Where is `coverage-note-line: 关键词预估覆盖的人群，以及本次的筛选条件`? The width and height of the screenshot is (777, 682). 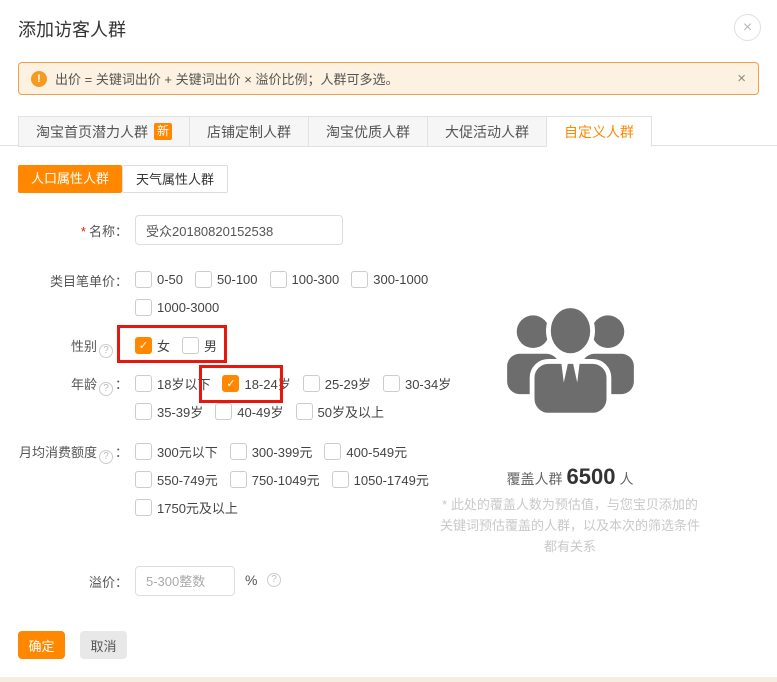
coverage-note-line: 关键词预估覆盖的人群，以及本次的筛选条件 is located at coordinates (569, 525).